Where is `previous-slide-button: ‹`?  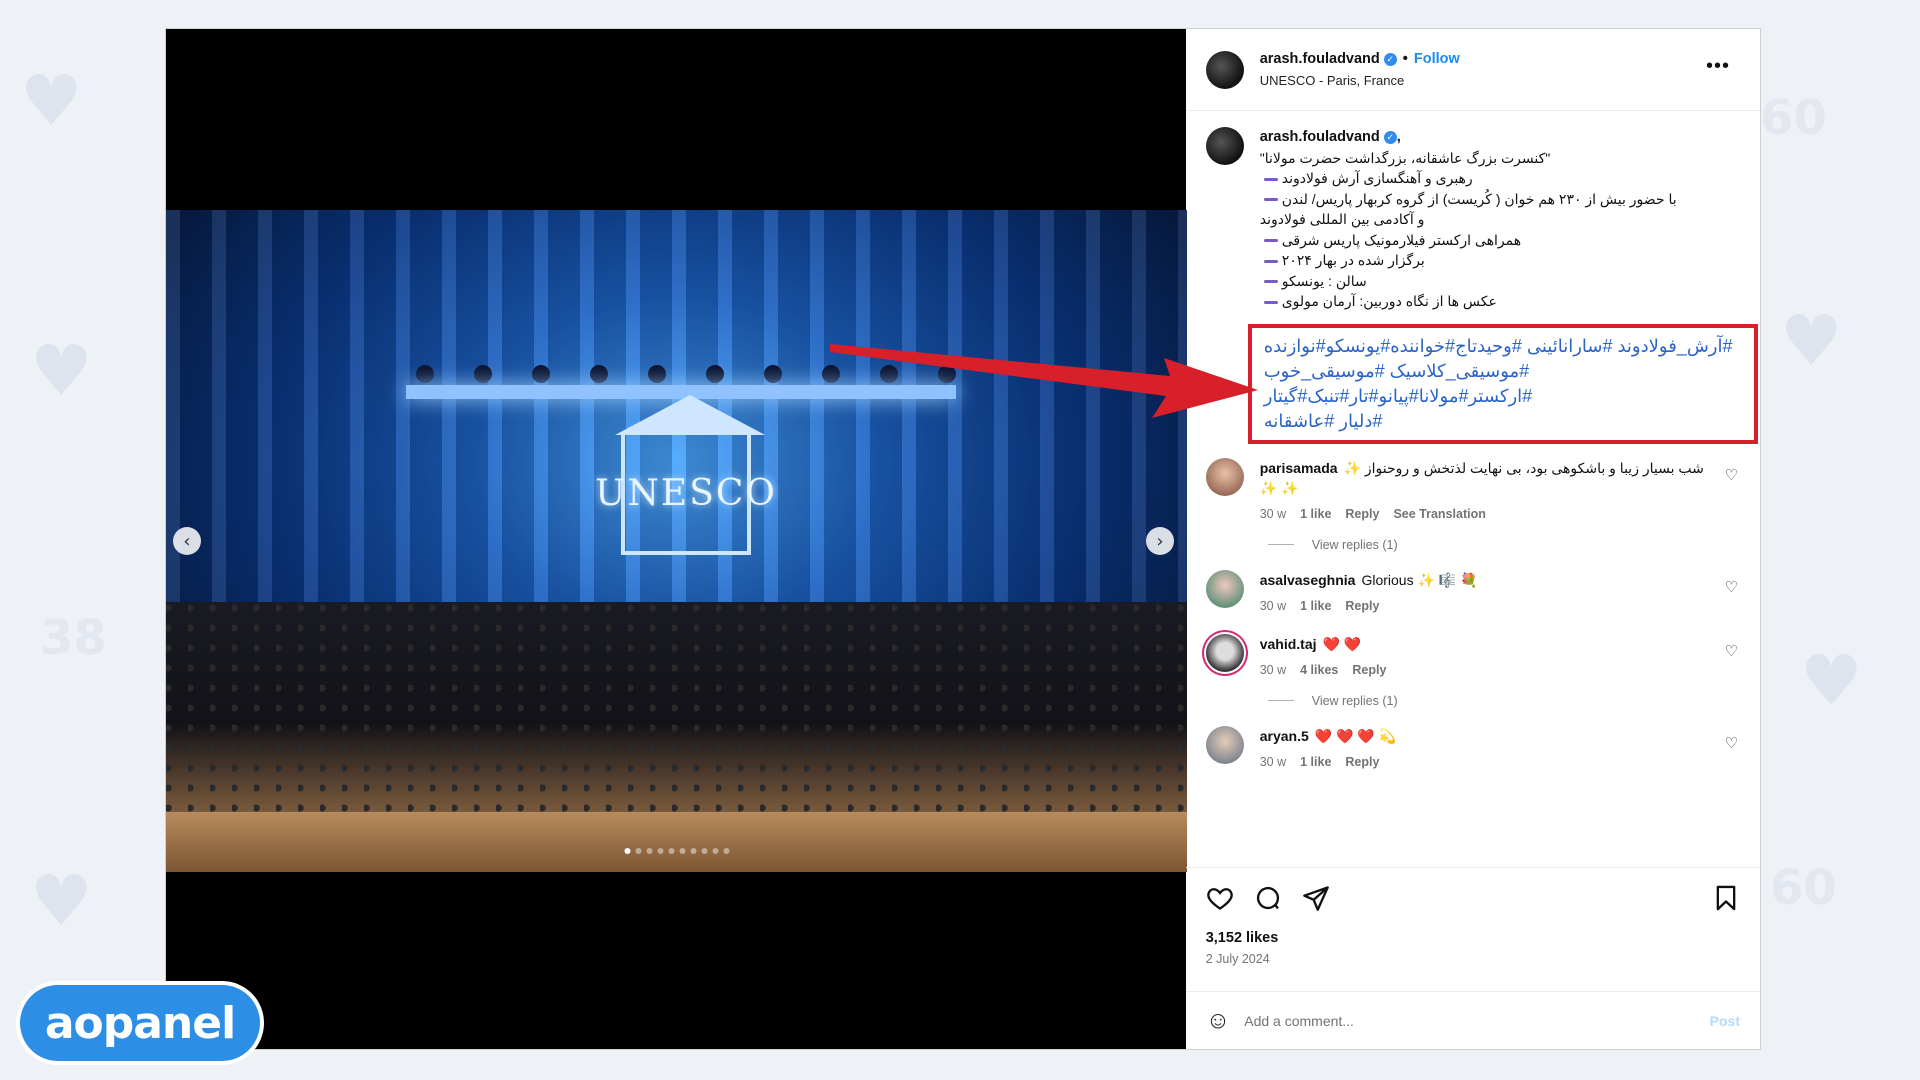
previous-slide-button: ‹ is located at coordinates (187, 541).